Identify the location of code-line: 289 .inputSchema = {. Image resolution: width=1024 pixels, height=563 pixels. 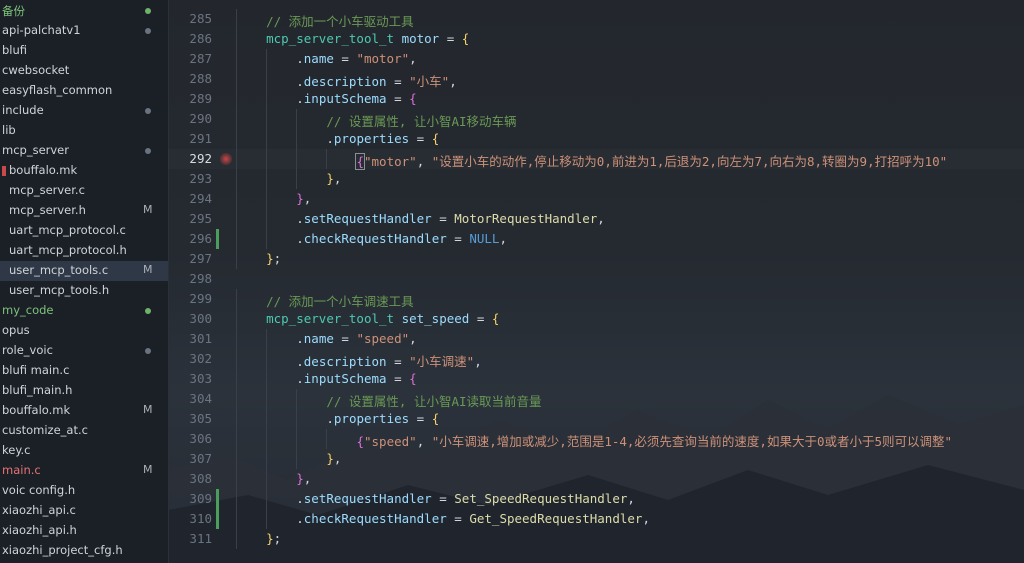
(596, 99).